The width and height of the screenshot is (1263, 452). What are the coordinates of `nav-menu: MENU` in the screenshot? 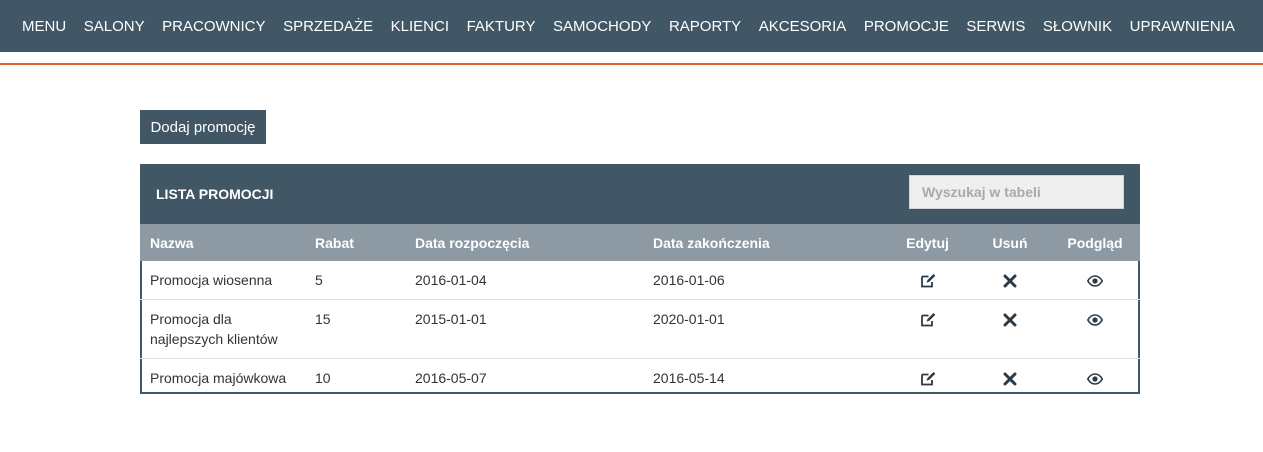 It's located at (44, 26).